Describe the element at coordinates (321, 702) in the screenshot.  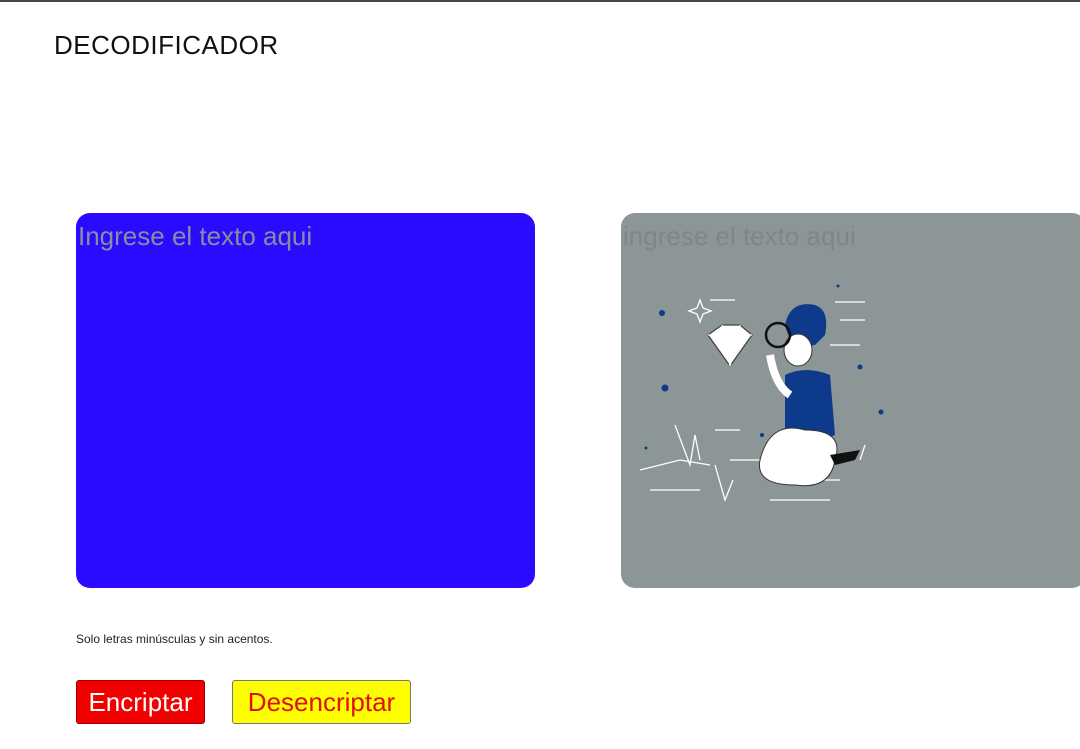
I see `decrypt-button: Desencriptar` at that location.